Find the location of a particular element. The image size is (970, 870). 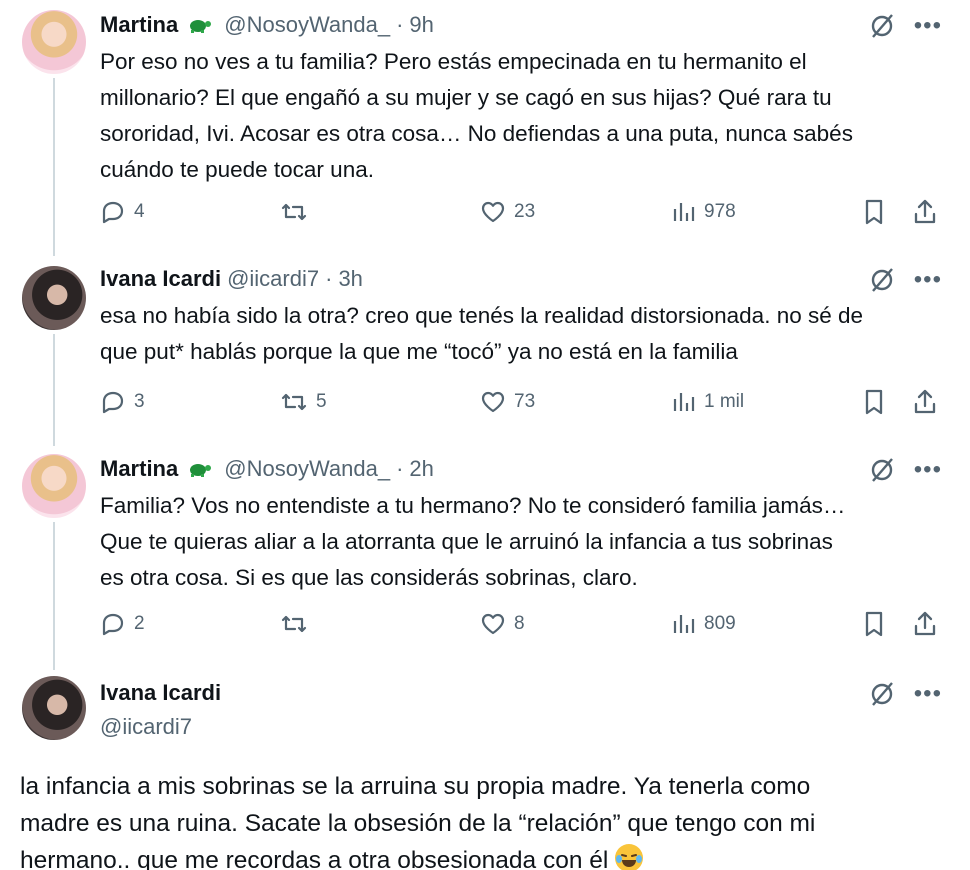

like-button: 23 is located at coordinates (507, 212).